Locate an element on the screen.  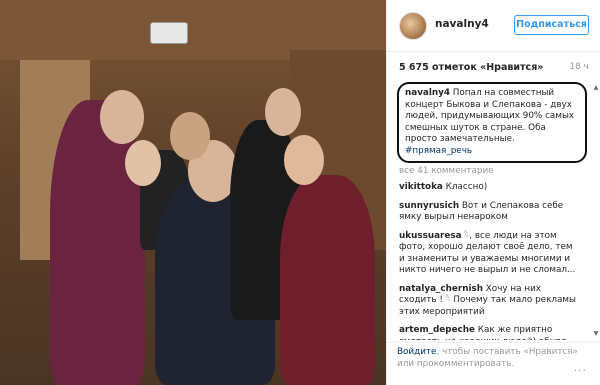
follow-button: Подписаться is located at coordinates (551, 25).